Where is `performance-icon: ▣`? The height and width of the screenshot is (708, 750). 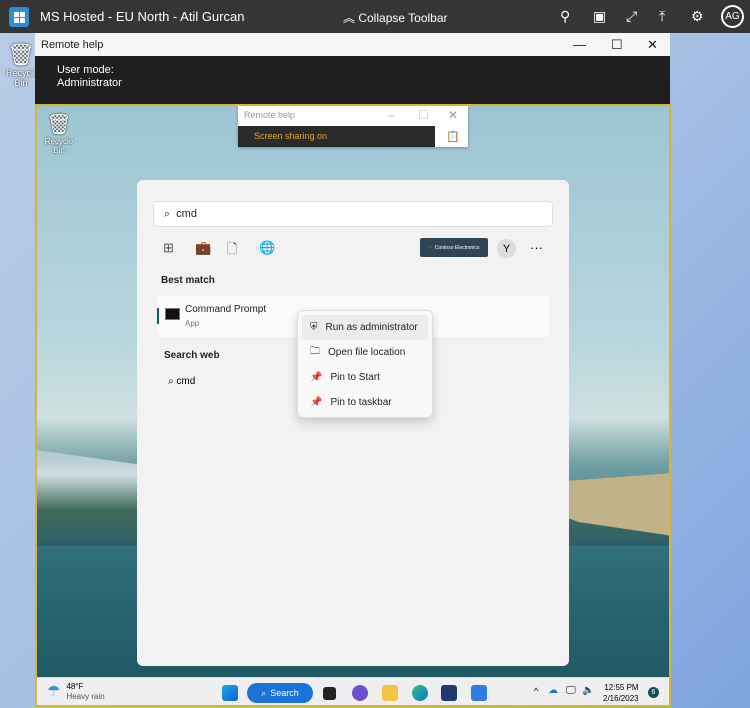
performance-icon: ▣ is located at coordinates (599, 16).